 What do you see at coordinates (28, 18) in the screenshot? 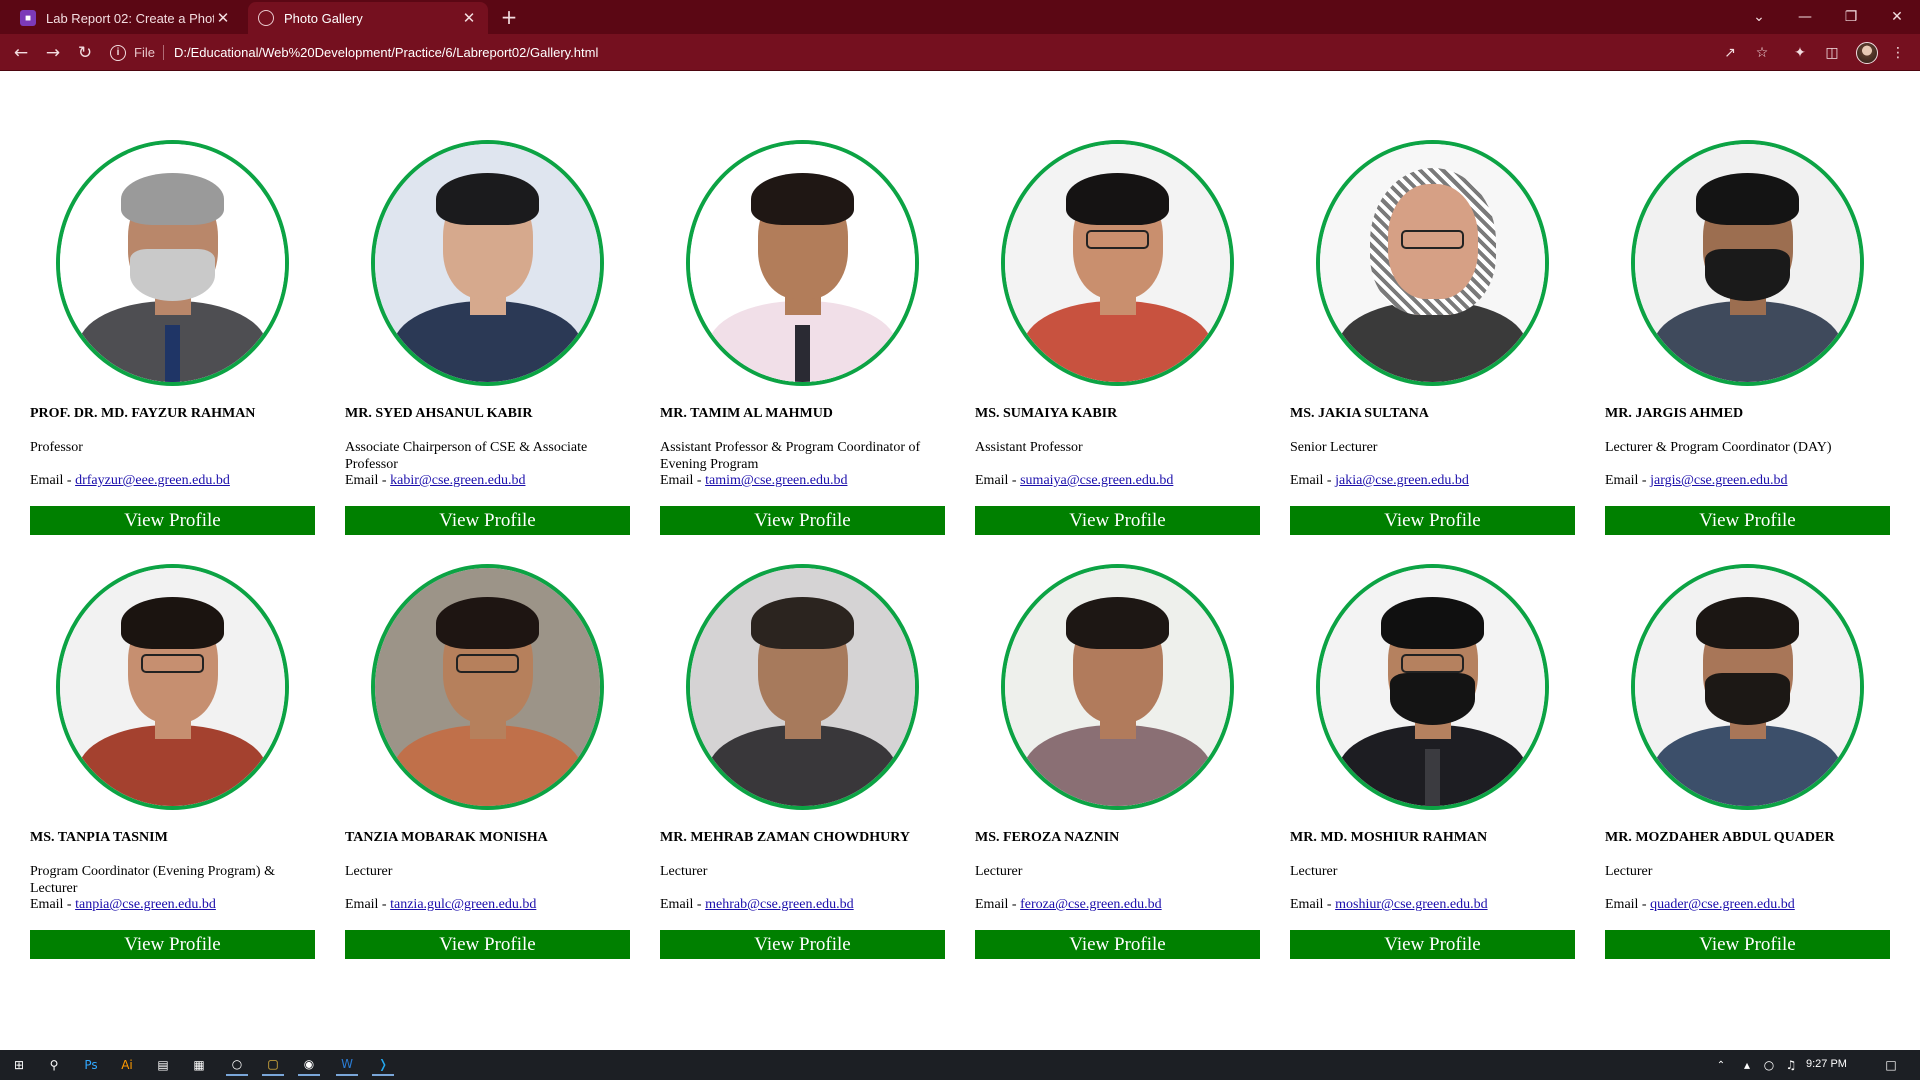
I see `classroom-icon: ■` at bounding box center [28, 18].